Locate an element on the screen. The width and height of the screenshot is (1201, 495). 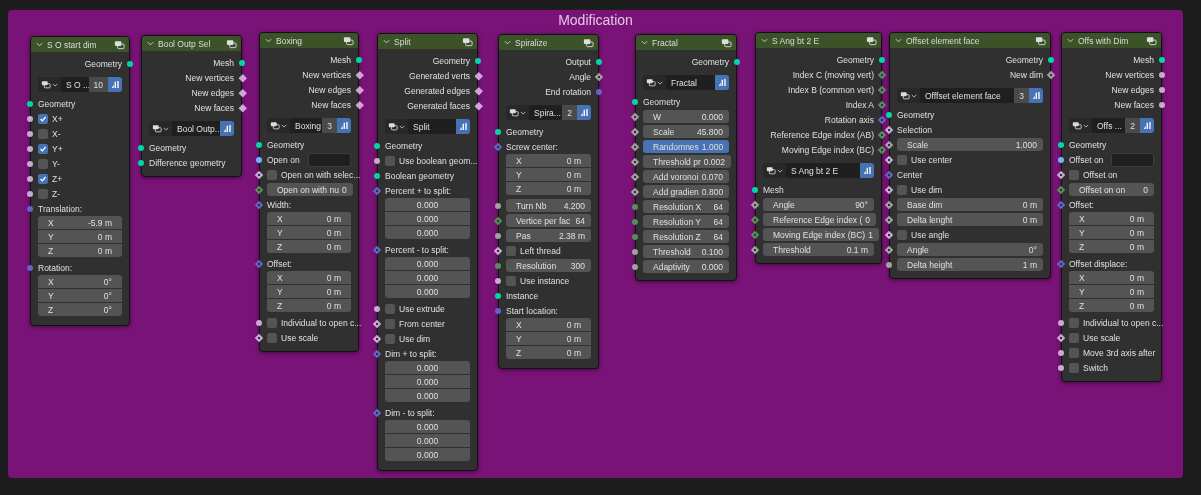
group-name-field: Fractal is located at coordinates (690, 82).